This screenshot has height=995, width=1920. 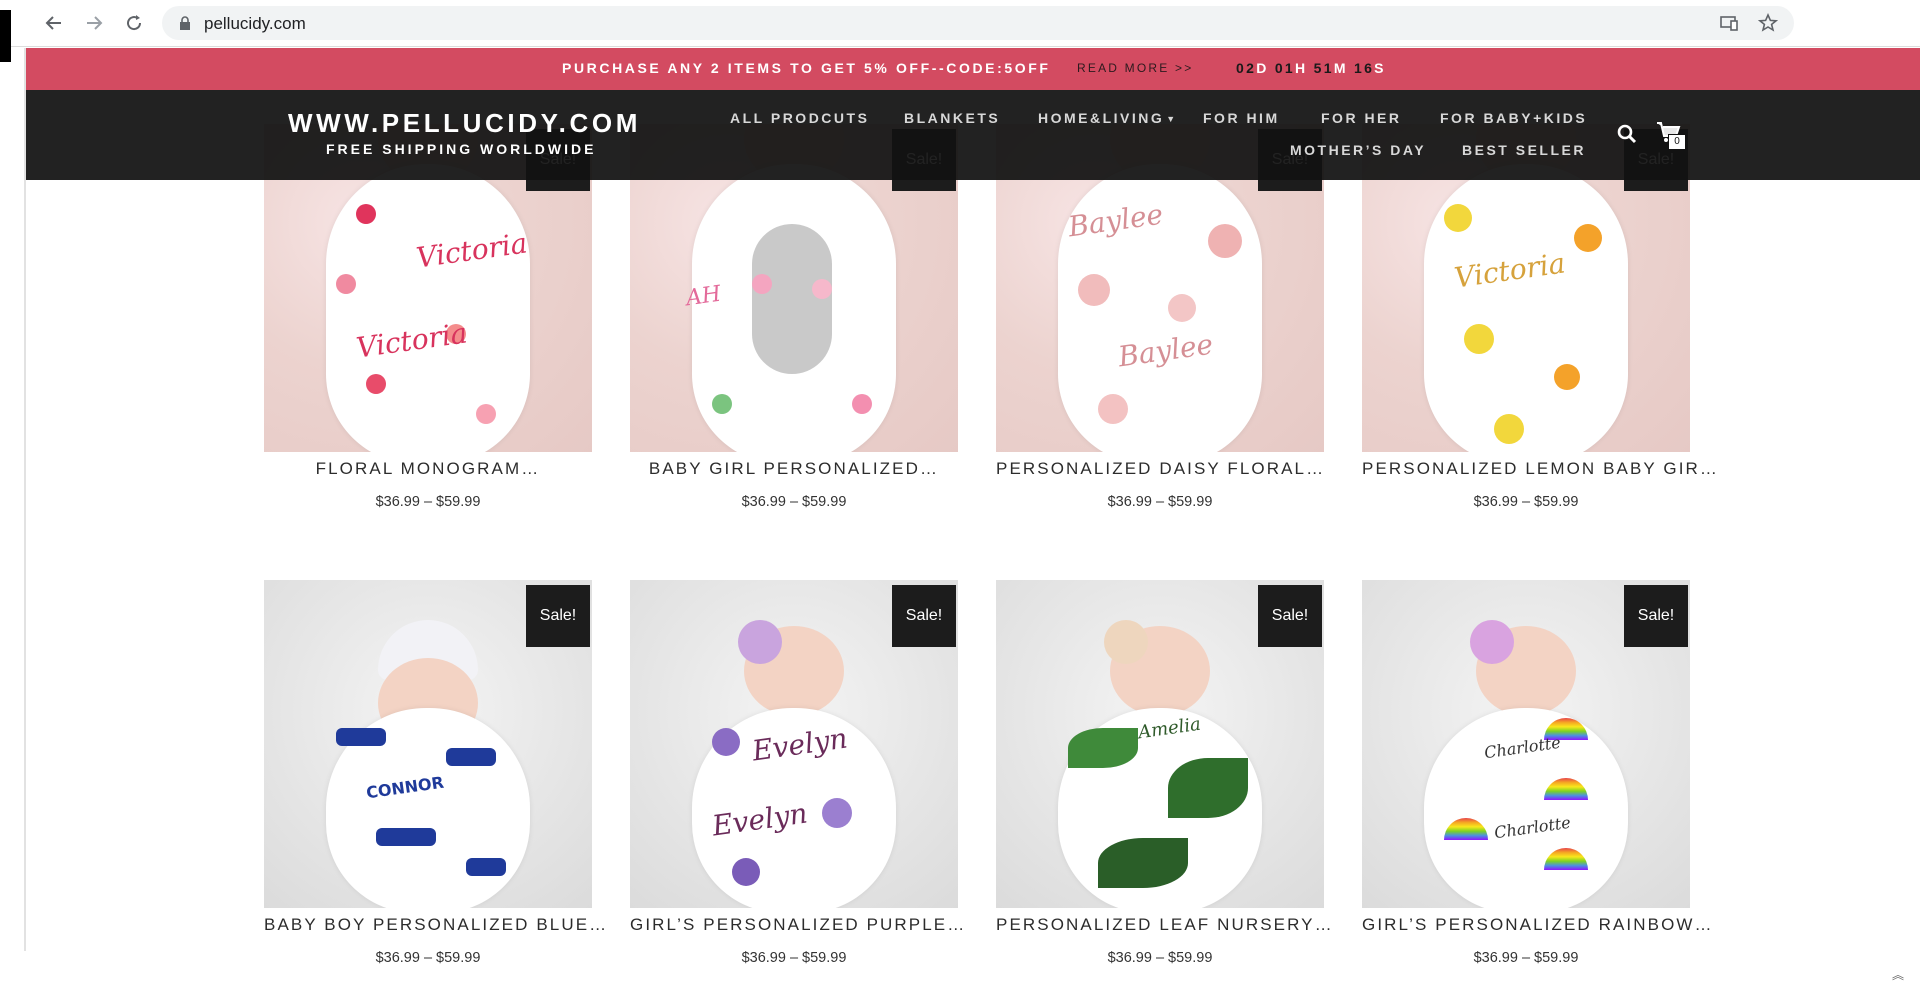 I want to click on swaddle-illustration: CONNOR, so click(x=428, y=808).